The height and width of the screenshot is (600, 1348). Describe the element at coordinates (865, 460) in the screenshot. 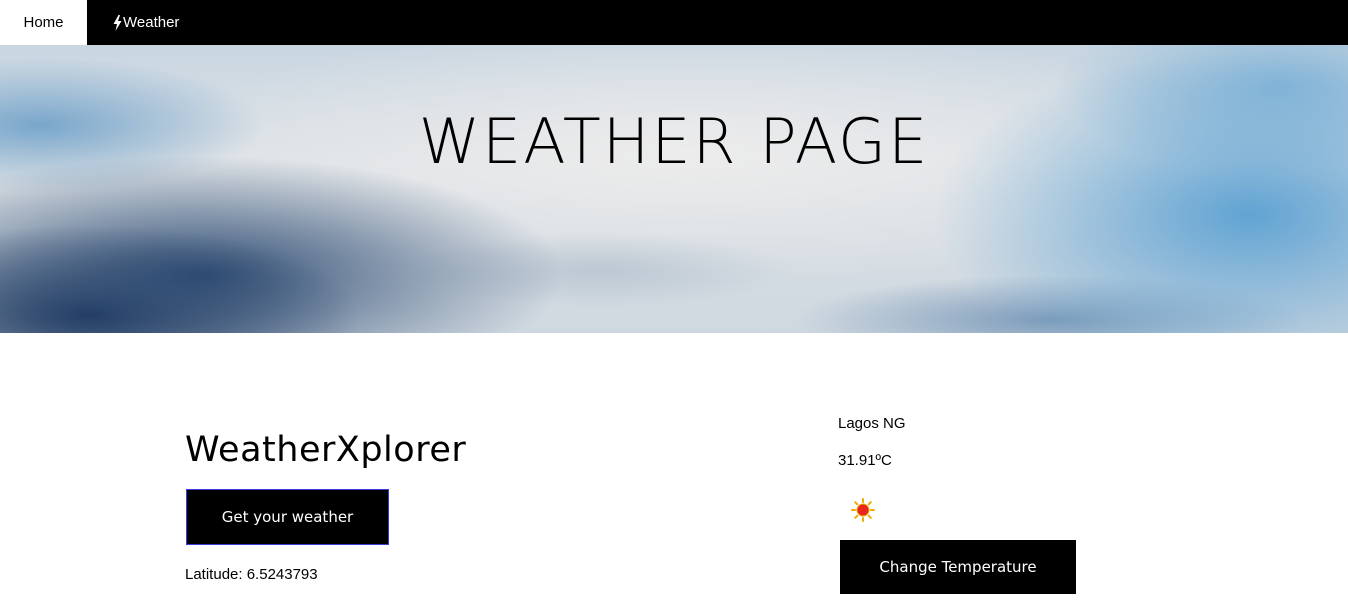

I see `temperature-text: 31.91ºC` at that location.